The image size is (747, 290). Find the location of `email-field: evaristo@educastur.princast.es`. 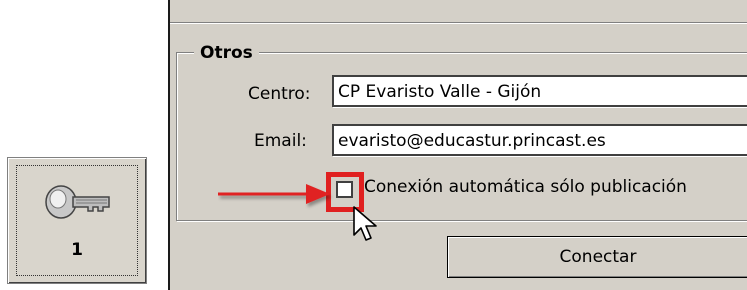

email-field: evaristo@educastur.princast.es is located at coordinates (539, 140).